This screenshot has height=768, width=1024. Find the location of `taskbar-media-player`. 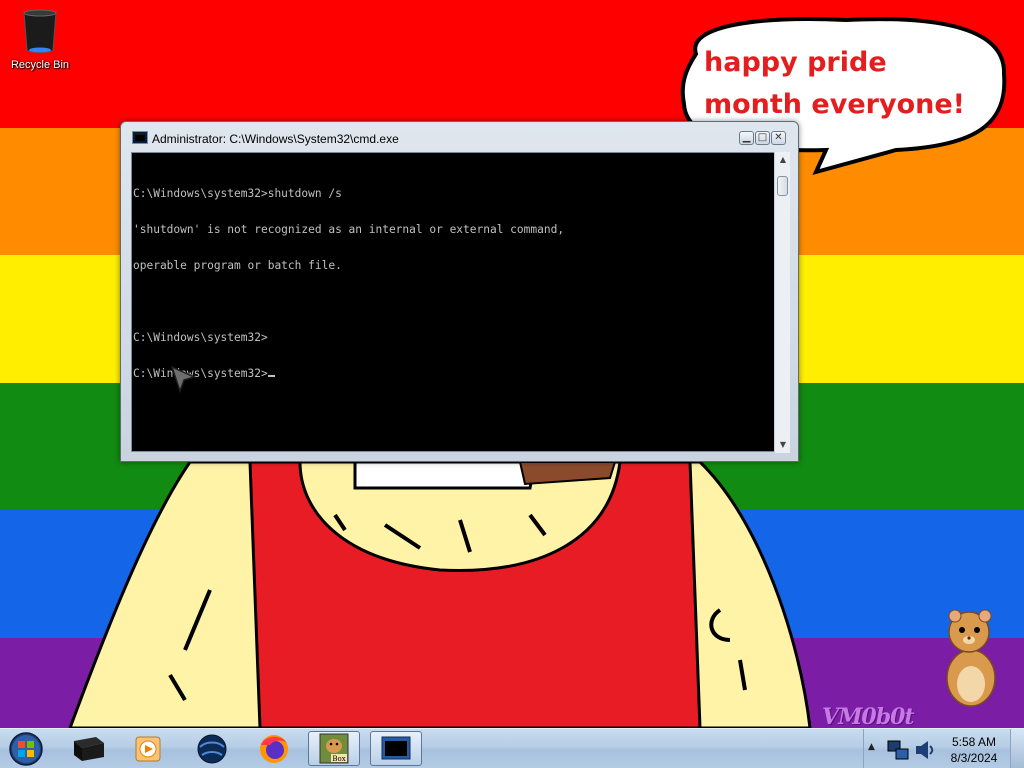

taskbar-media-player is located at coordinates (148, 748).